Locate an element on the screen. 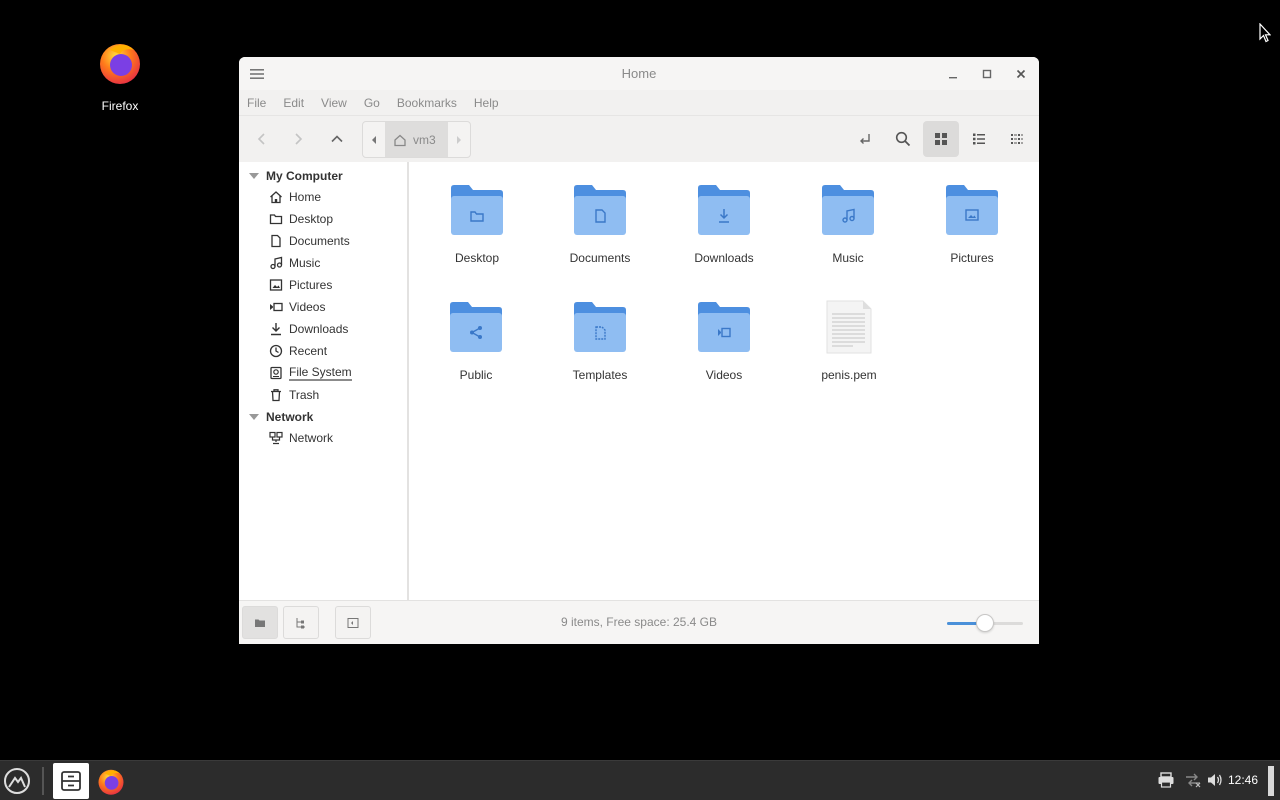 This screenshot has height=800, width=1280. grid-view-icon is located at coordinates (941, 139).